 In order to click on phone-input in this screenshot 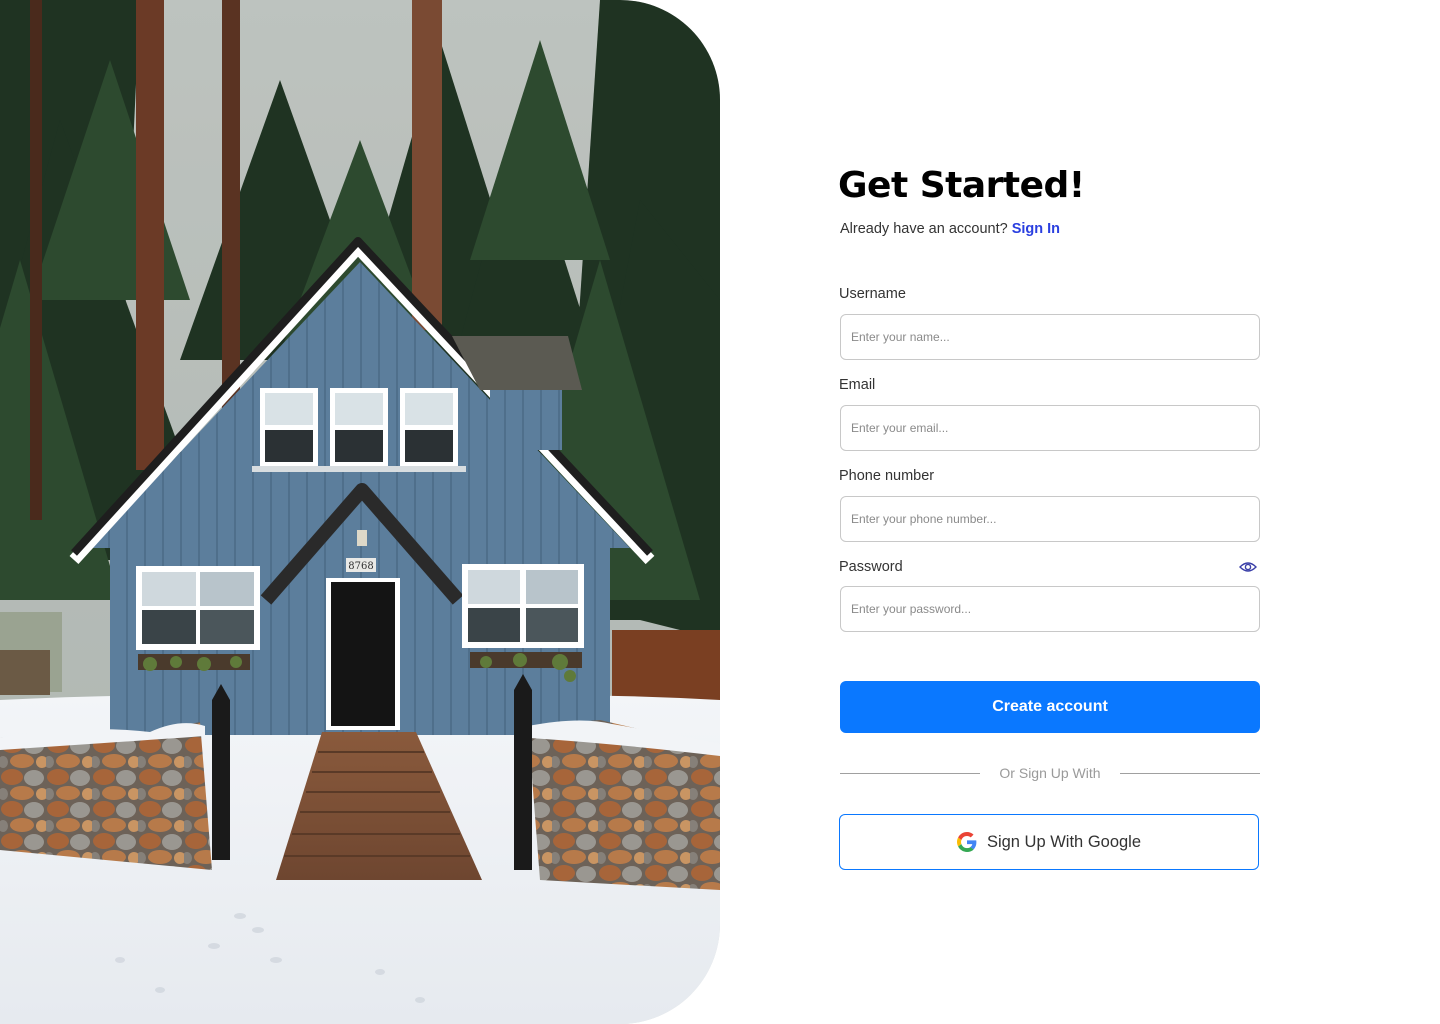, I will do `click(1050, 519)`.